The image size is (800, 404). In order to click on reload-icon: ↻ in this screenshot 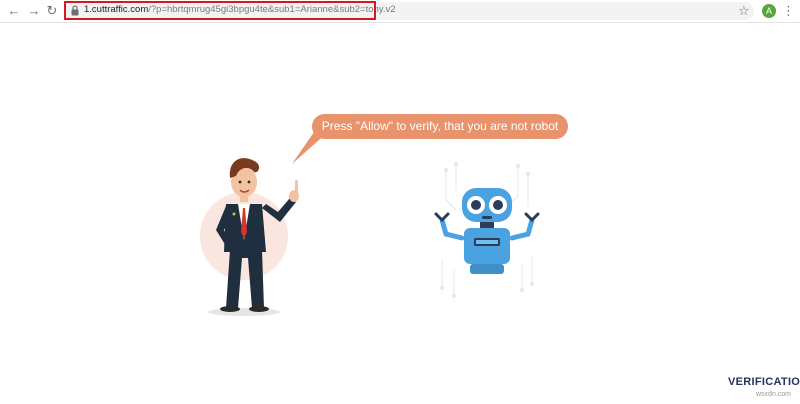, I will do `click(52, 11)`.